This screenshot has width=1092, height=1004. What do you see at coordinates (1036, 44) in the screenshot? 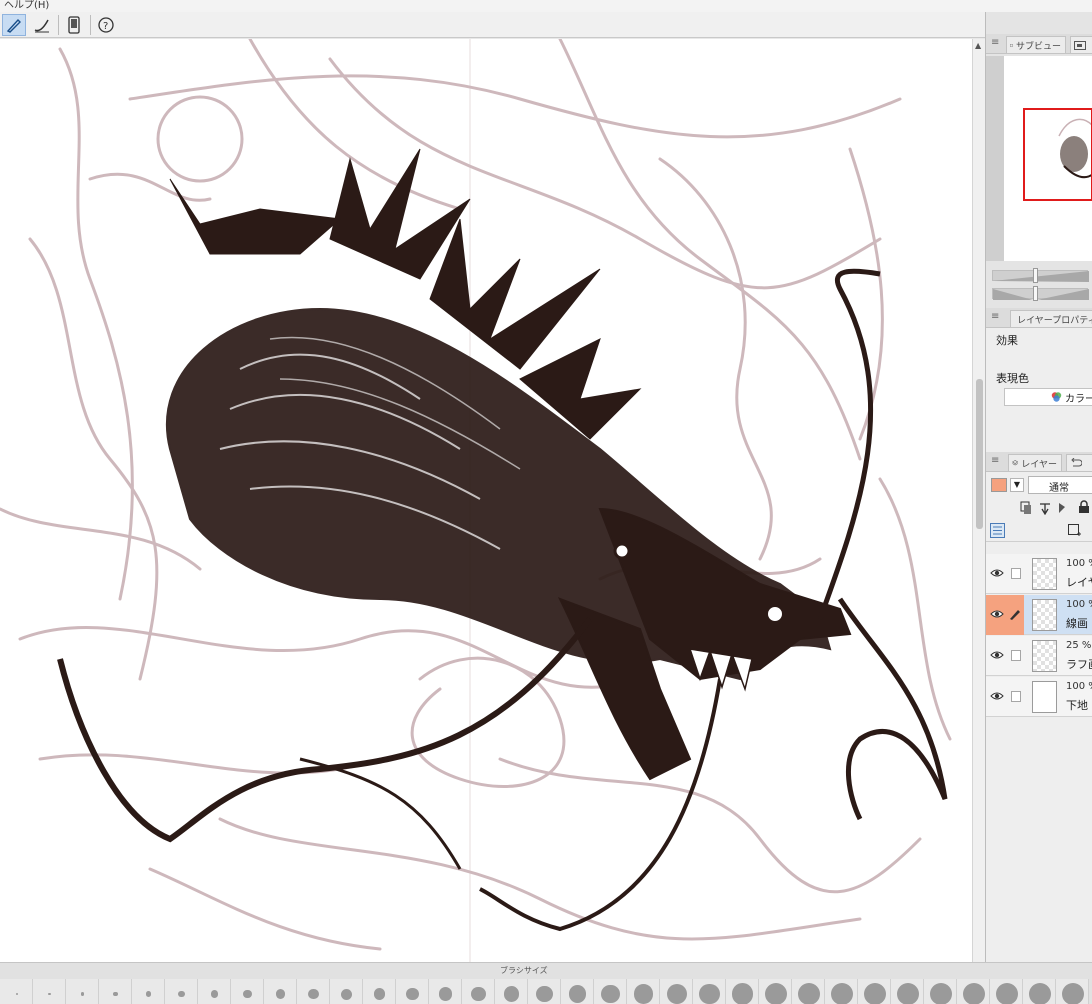
I see `tab-navigator: サブビュー` at bounding box center [1036, 44].